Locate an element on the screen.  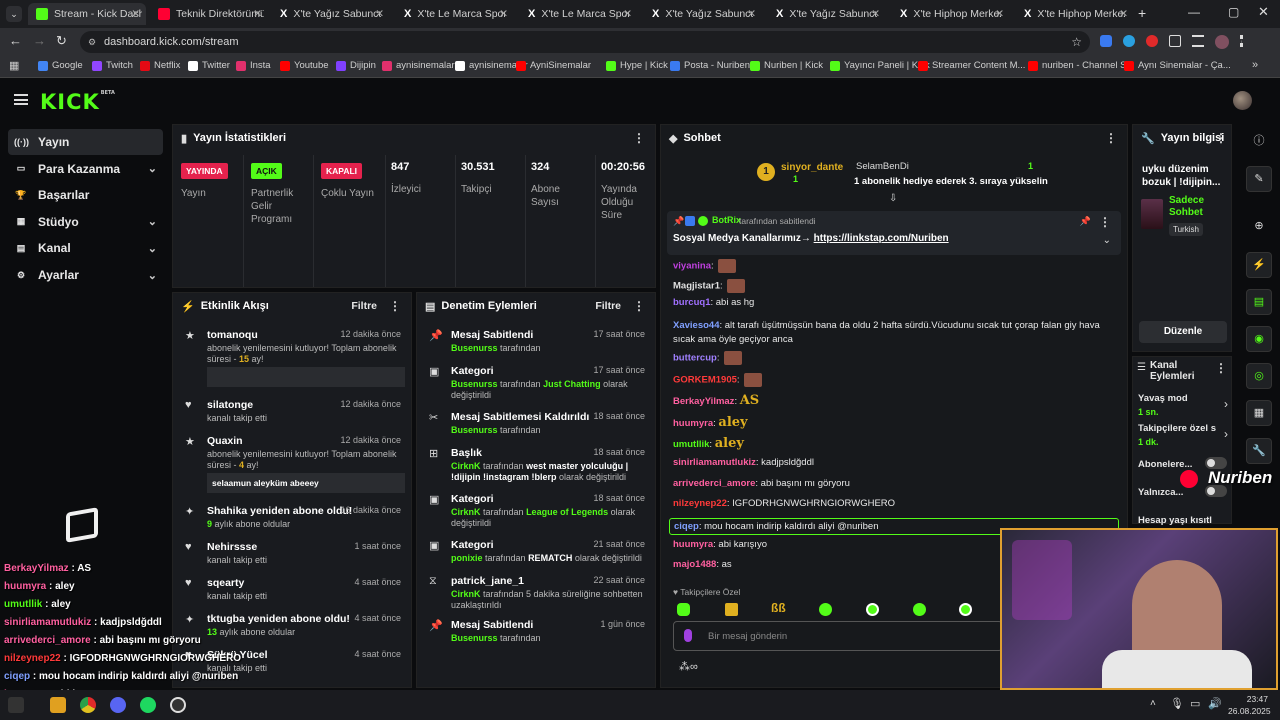
activity-filter-button: Filtre is located at coordinates (364, 306).